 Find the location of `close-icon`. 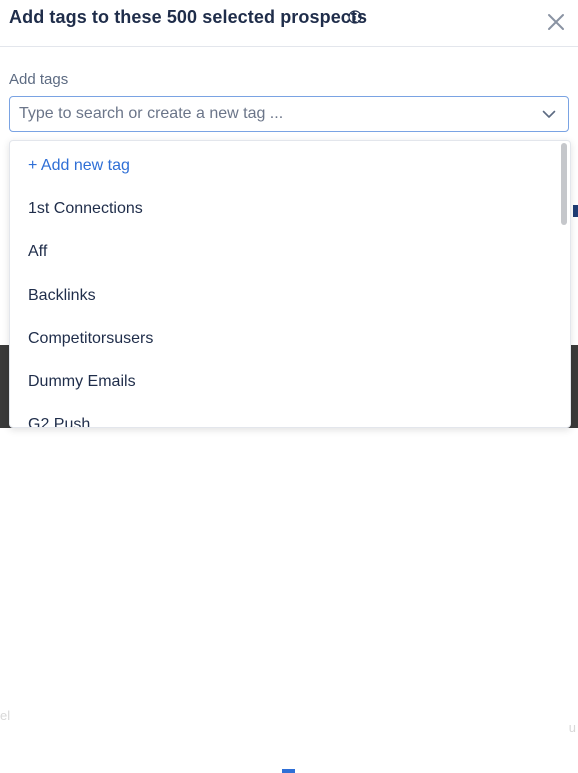

close-icon is located at coordinates (556, 22).